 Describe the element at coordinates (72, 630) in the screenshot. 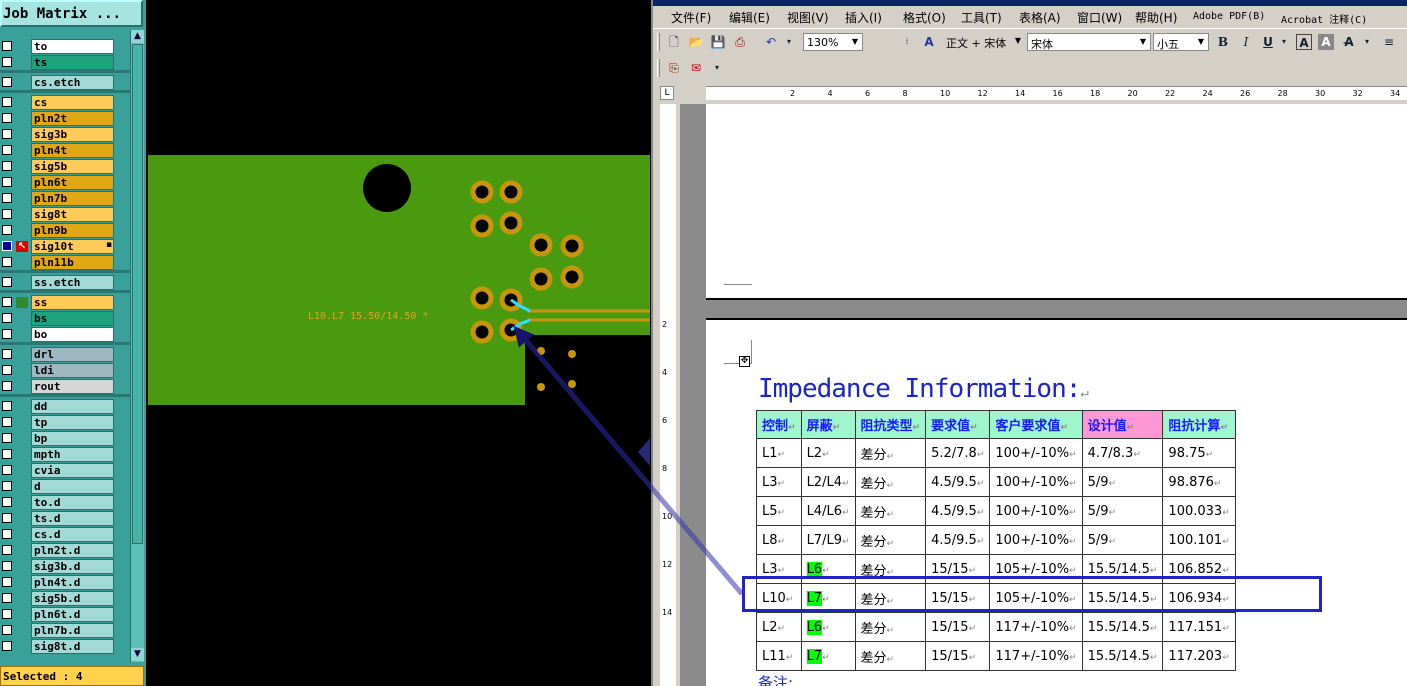

I see `layer-name: pln7b.d` at that location.